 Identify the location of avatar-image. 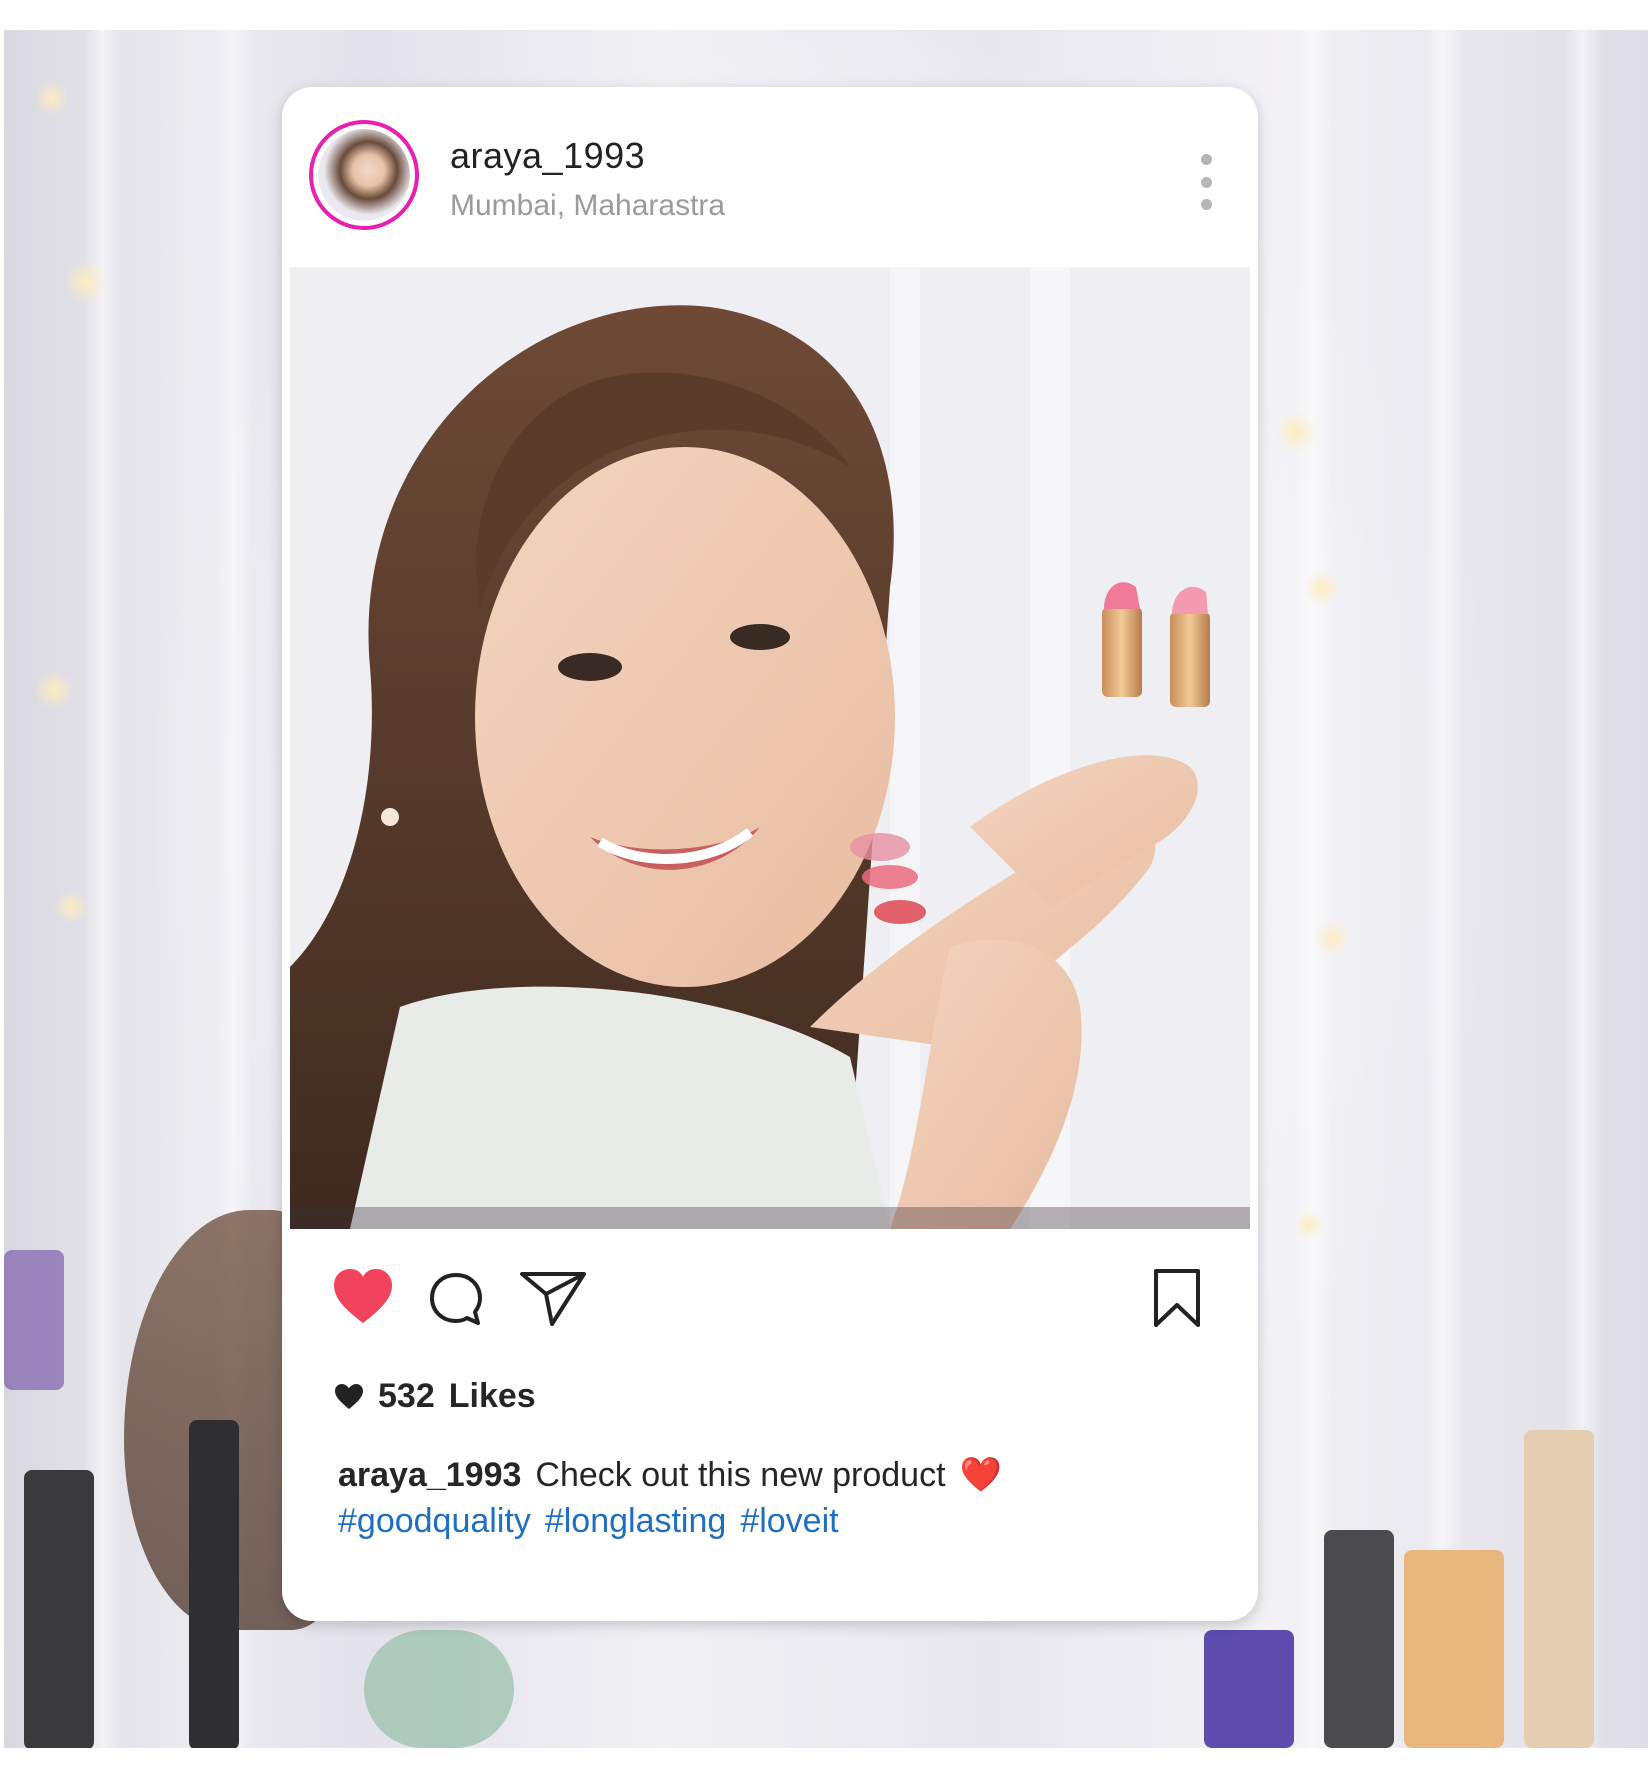
(364, 175).